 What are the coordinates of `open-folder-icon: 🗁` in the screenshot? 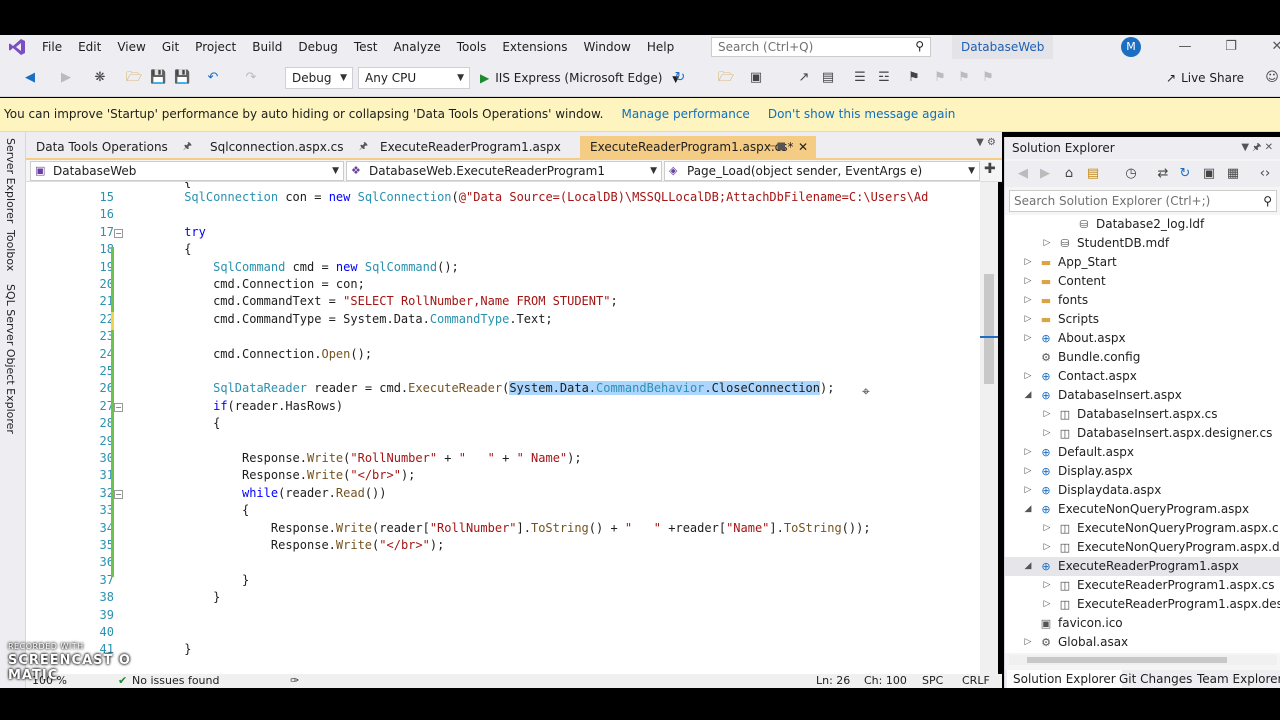 It's located at (134, 78).